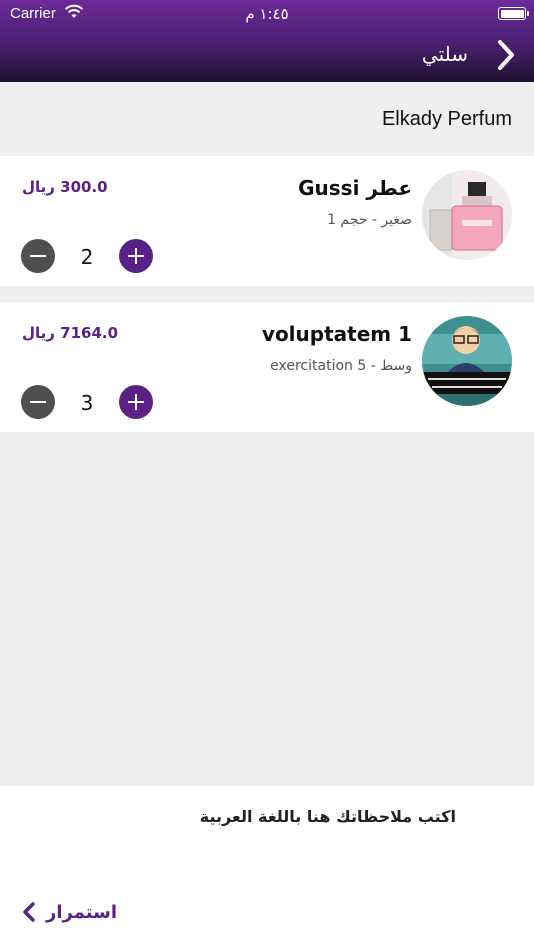  I want to click on chevron-right-icon, so click(506, 55).